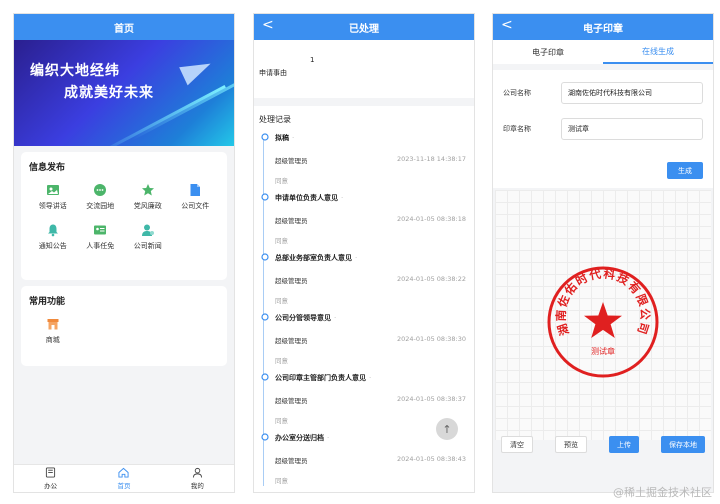 The image size is (720, 504). I want to click on home-banner: 编织大地经纬 成就美好未来, so click(124, 93).